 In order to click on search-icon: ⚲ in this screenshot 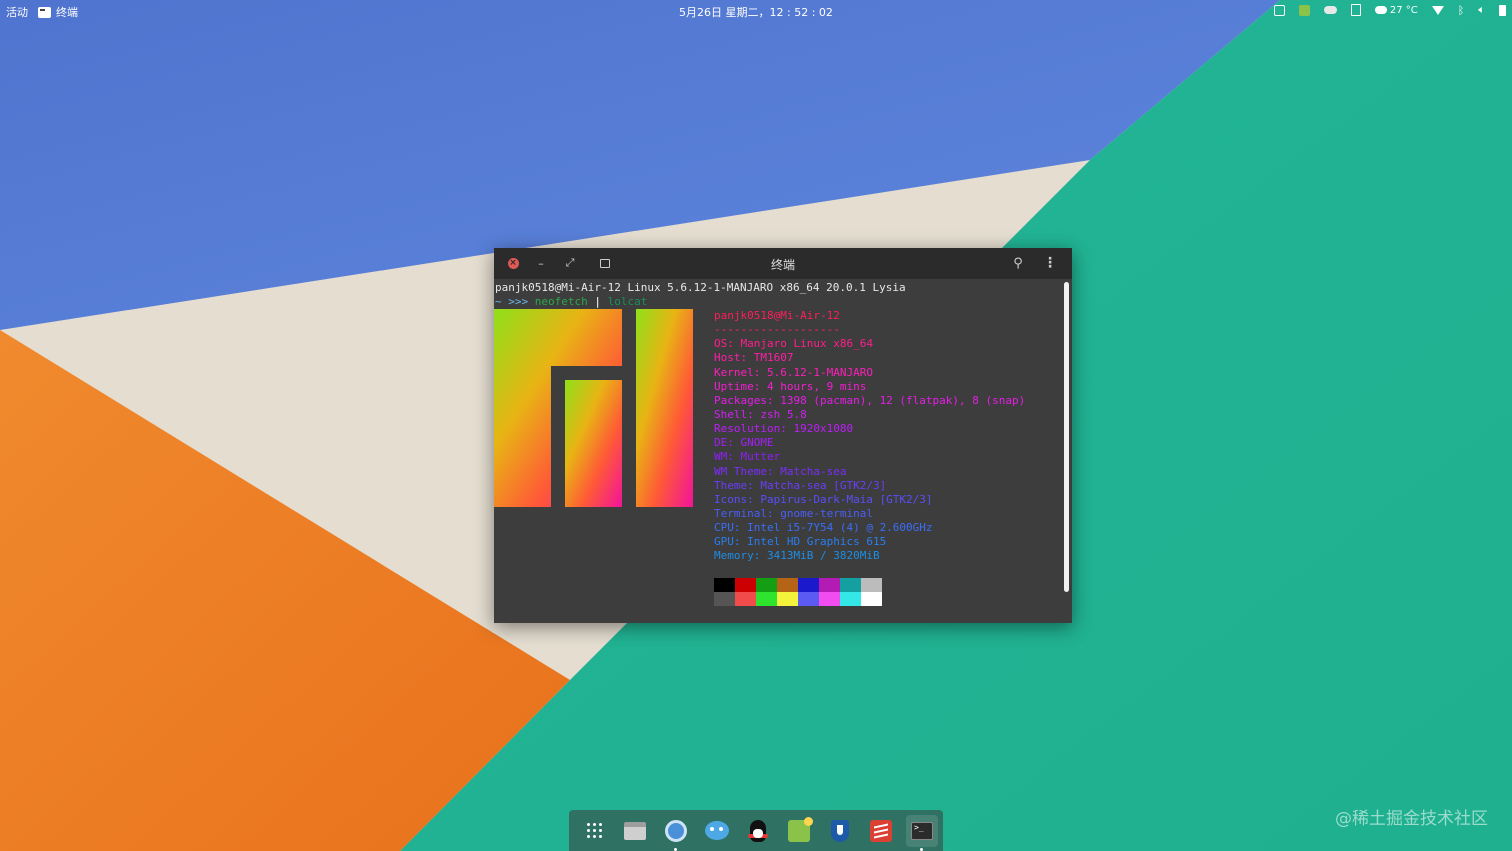, I will do `click(1018, 263)`.